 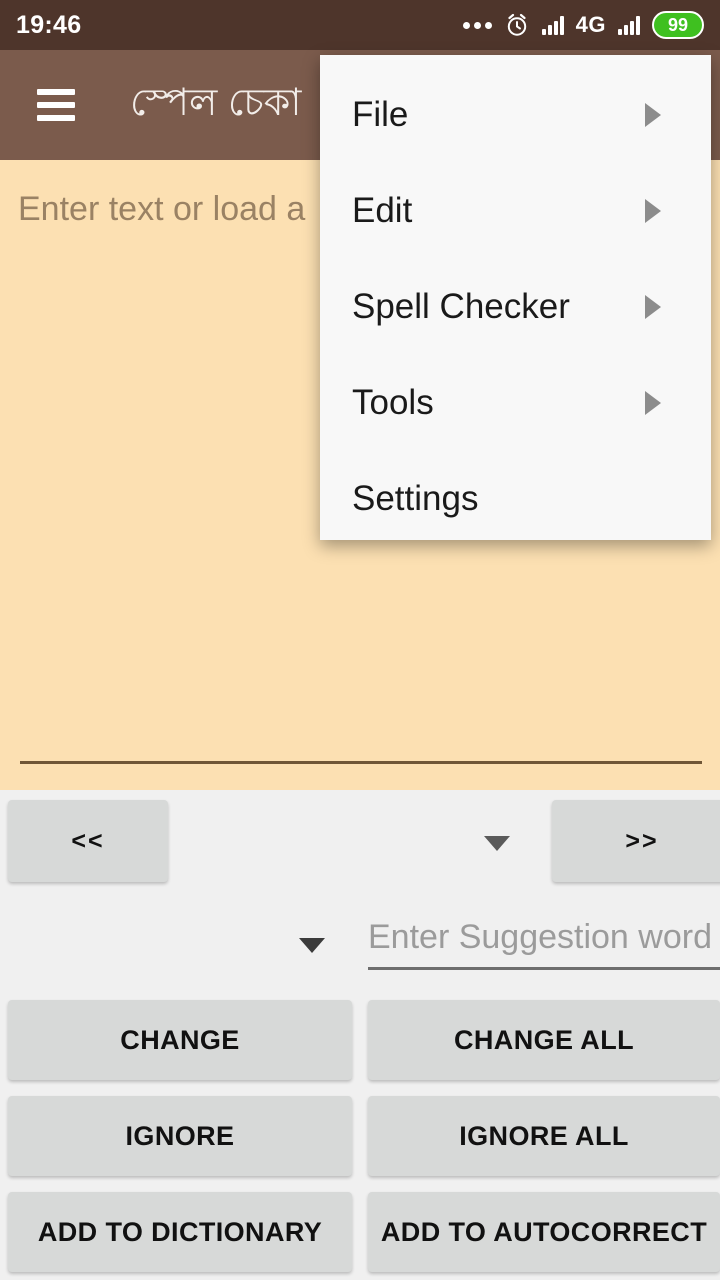 I want to click on previous-word-button: <<, so click(x=88, y=841).